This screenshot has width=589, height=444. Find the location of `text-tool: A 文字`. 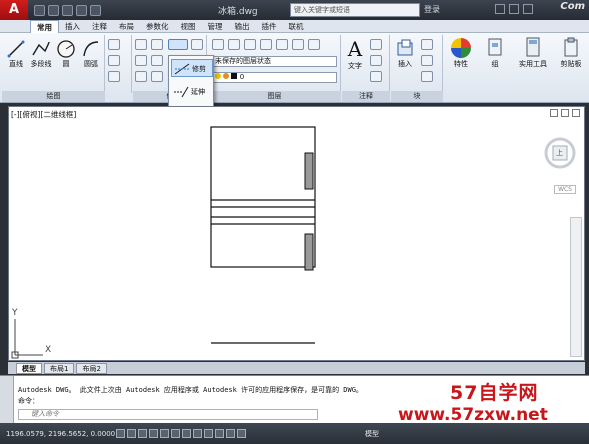

text-tool: A 文字 is located at coordinates (355, 54).